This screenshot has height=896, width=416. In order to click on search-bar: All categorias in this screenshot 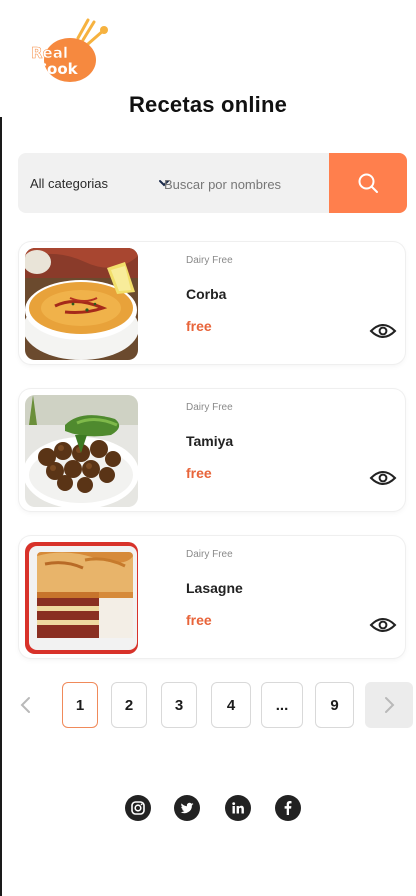, I will do `click(212, 183)`.